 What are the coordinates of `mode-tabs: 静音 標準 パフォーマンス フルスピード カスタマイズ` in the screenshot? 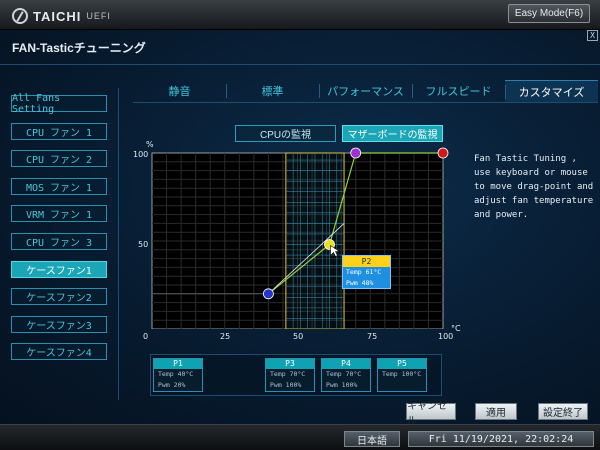 It's located at (365, 91).